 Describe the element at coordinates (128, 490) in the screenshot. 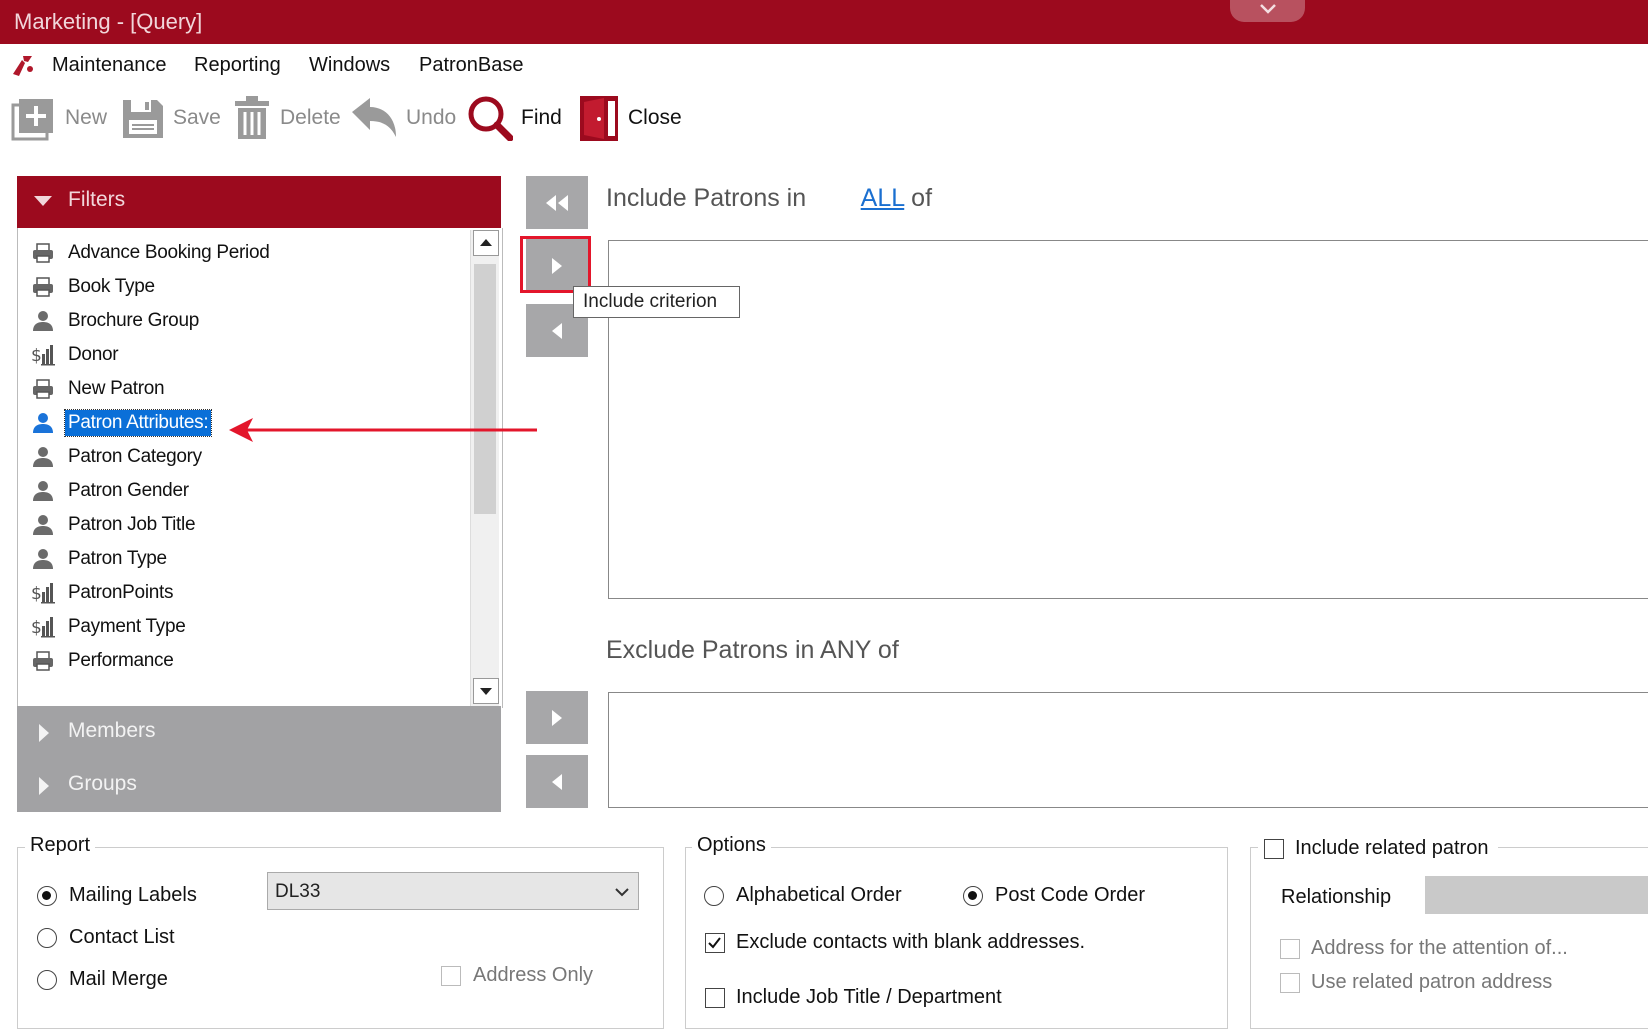

I see `filter-item-label: Patron Gender` at that location.